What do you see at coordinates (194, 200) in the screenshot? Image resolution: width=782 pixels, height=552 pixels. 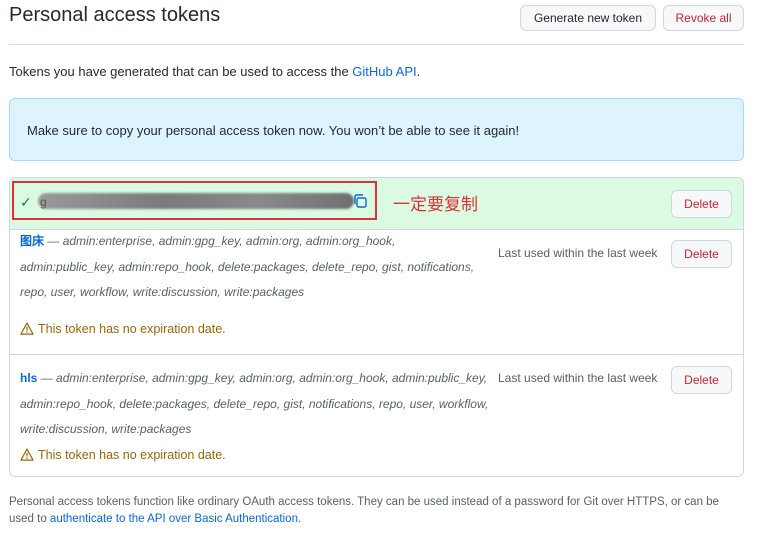 I see `annotation-highlight-box` at bounding box center [194, 200].